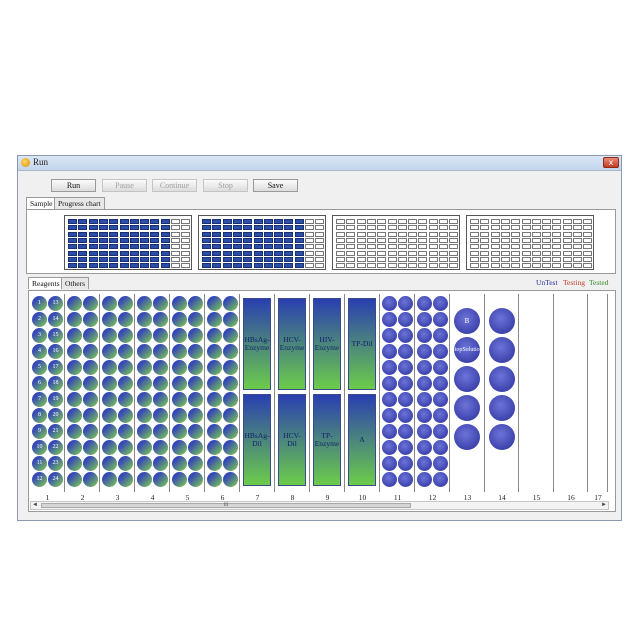 The width and height of the screenshot is (640, 640). I want to click on reagent-stop-solution: StopSolution, so click(467, 350).